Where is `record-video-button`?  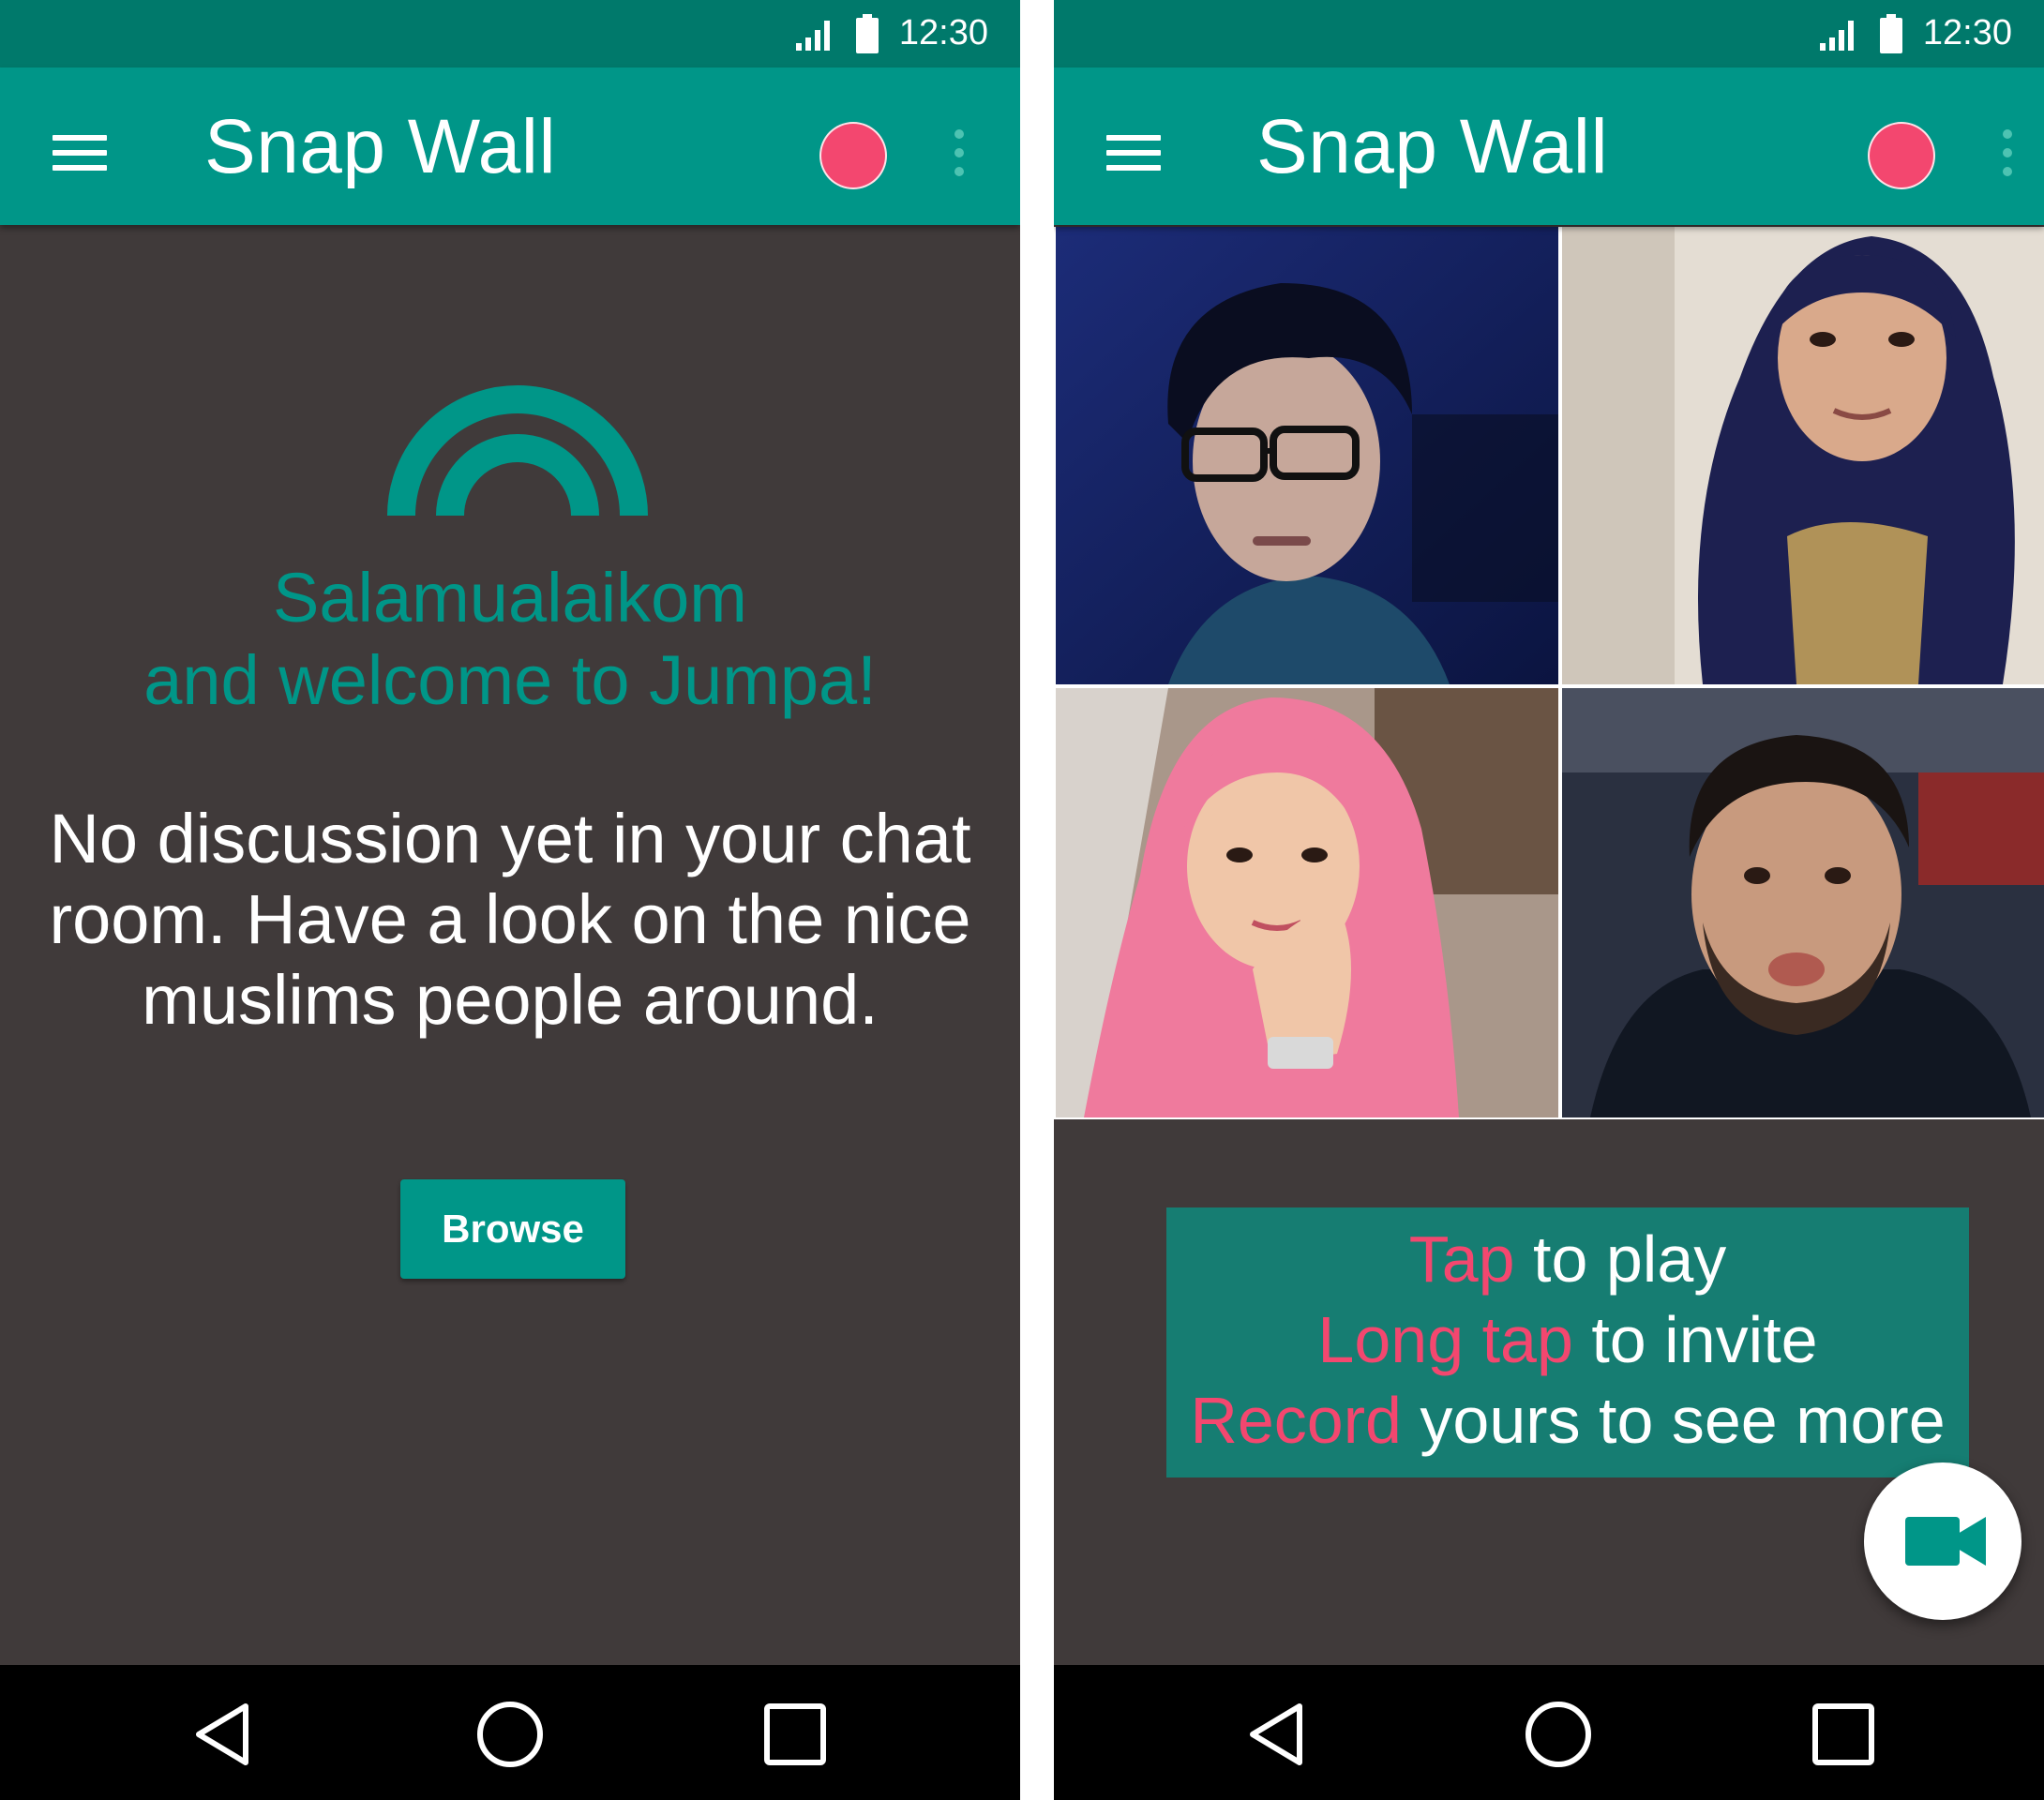
record-video-button is located at coordinates (1942, 1541).